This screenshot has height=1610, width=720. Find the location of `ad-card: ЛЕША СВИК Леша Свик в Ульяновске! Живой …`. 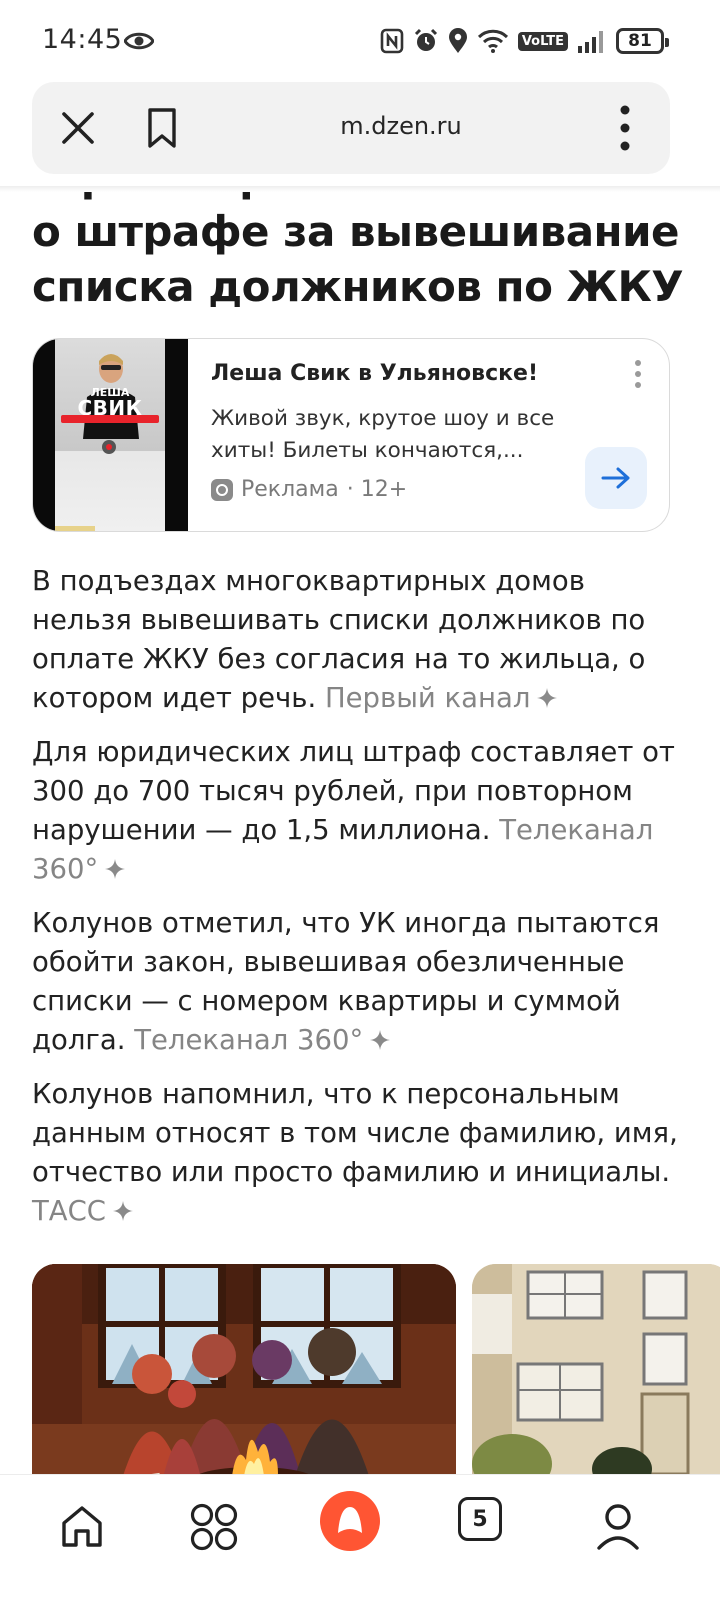

ad-card: ЛЕША СВИК Леша Свик в Ульяновске! Живой … is located at coordinates (351, 435).